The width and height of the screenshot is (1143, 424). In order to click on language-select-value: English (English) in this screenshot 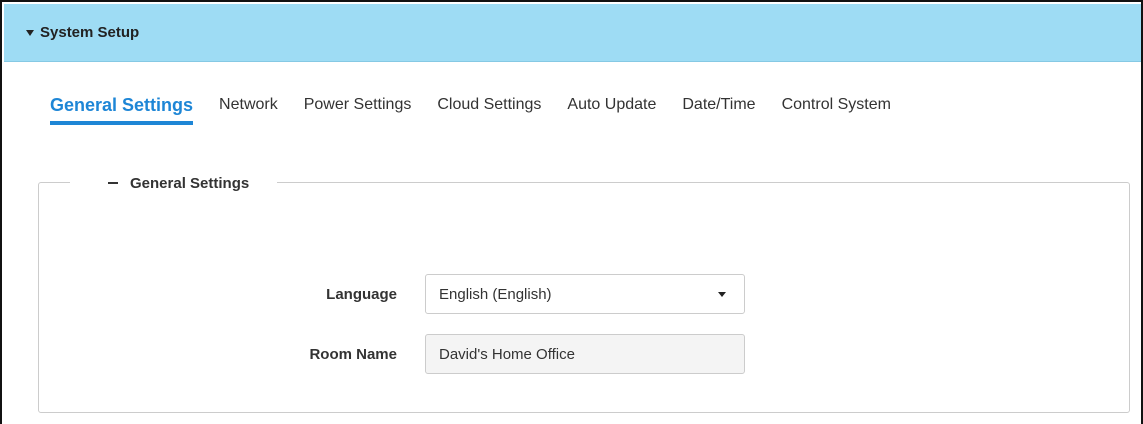, I will do `click(495, 294)`.